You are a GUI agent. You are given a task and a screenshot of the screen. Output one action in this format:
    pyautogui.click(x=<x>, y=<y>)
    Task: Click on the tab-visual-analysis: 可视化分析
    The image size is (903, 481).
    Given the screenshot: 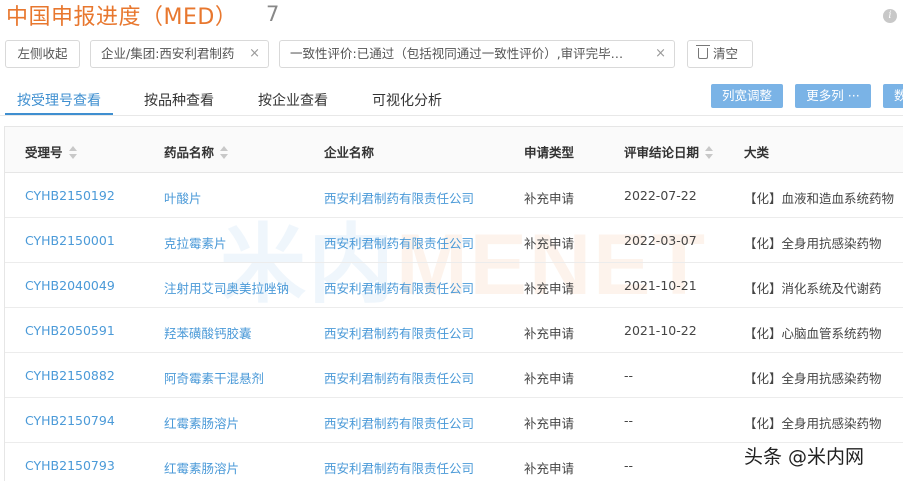 What is the action you would take?
    pyautogui.click(x=407, y=100)
    